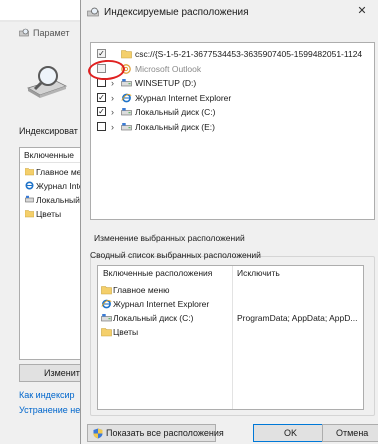  What do you see at coordinates (50, 410) in the screenshot?
I see `troubleshoot-link: Устранение не` at bounding box center [50, 410].